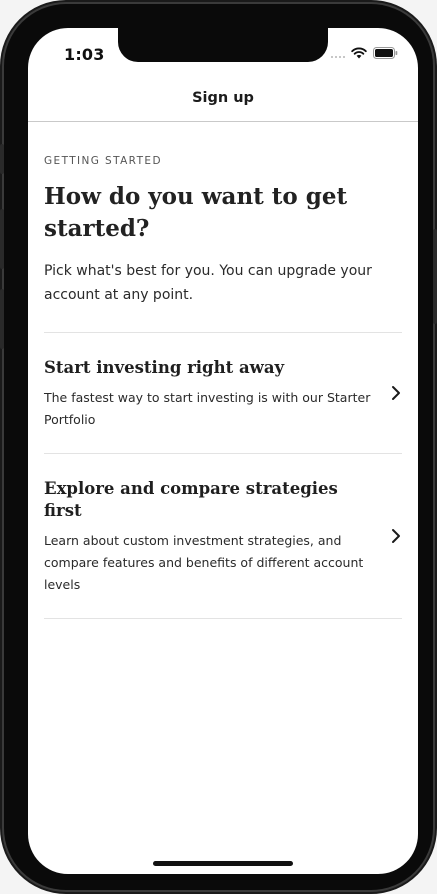 The width and height of the screenshot is (437, 894). I want to click on page-title: Sign up, so click(223, 98).